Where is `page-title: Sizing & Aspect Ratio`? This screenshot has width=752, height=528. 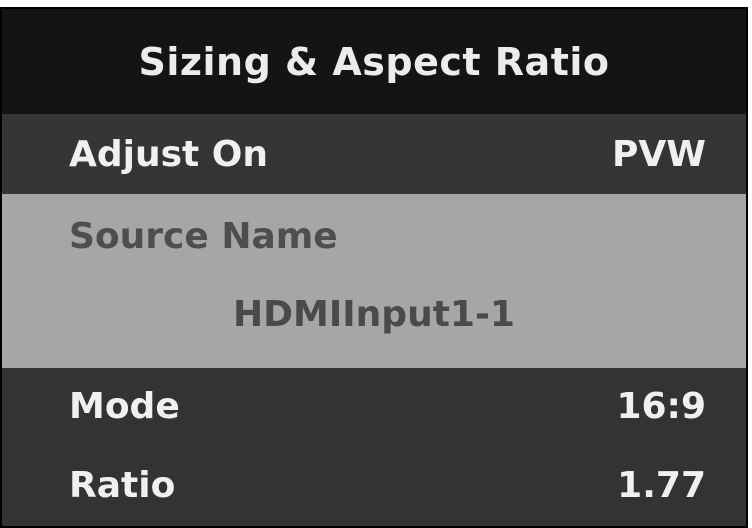
page-title: Sizing & Aspect Ratio is located at coordinates (374, 61).